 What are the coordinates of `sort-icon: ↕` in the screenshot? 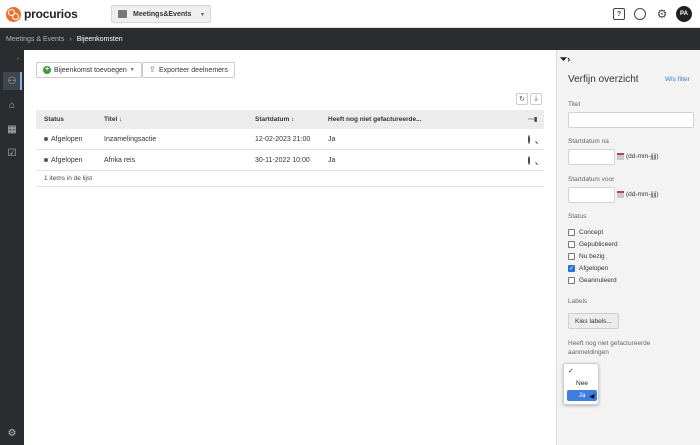 It's located at (293, 119).